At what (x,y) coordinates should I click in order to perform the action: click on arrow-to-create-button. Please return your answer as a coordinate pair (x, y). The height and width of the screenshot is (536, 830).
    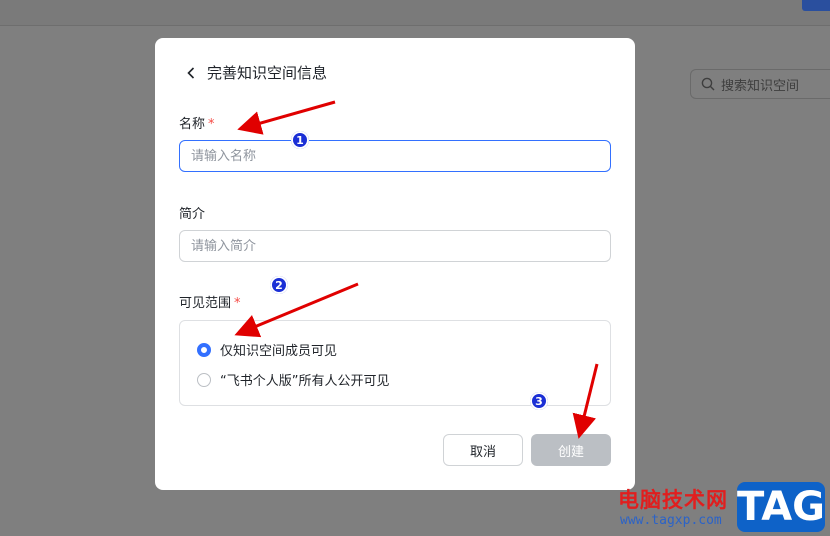
    Looking at the image, I should click on (585, 401).